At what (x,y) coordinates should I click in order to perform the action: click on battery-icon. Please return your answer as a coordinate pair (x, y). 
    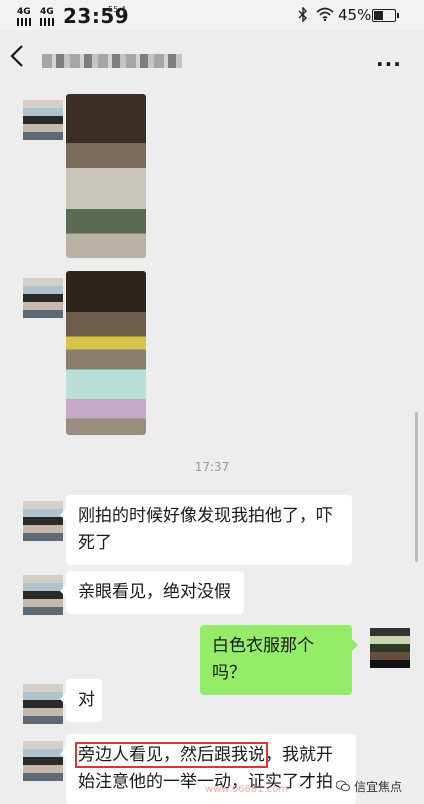
    Looking at the image, I should click on (385, 15).